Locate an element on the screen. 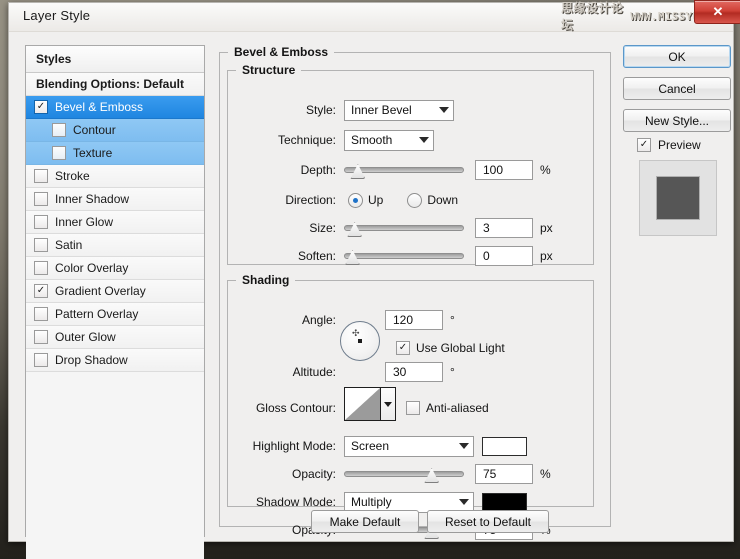  shadow-color-swatch is located at coordinates (504, 502).